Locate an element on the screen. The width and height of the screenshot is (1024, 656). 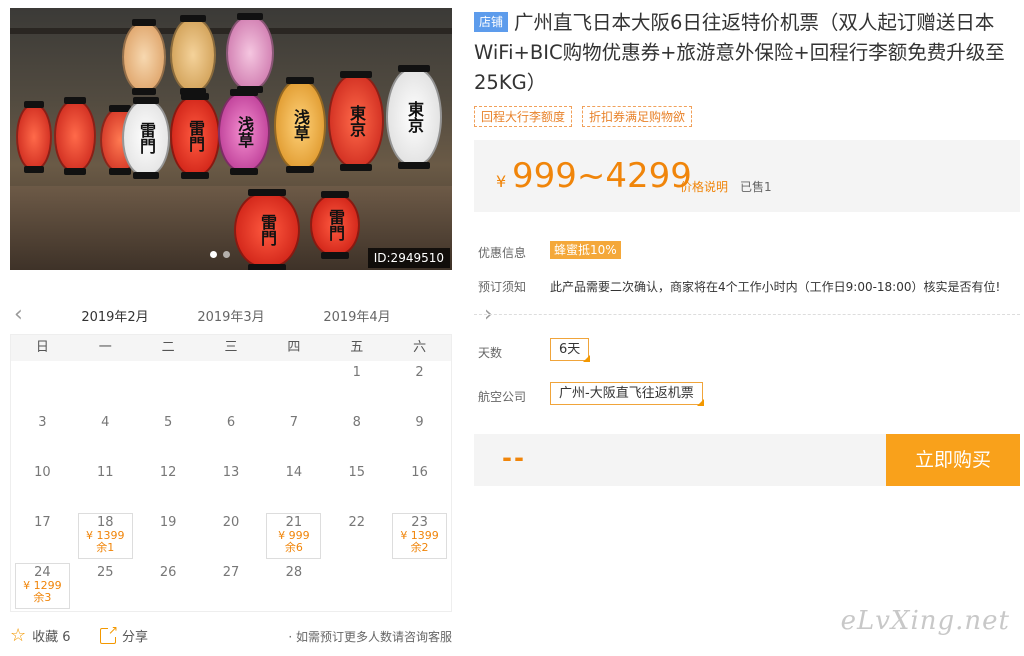
price-box: ¥ 999~4299 价格说明 已售1 is located at coordinates (747, 176).